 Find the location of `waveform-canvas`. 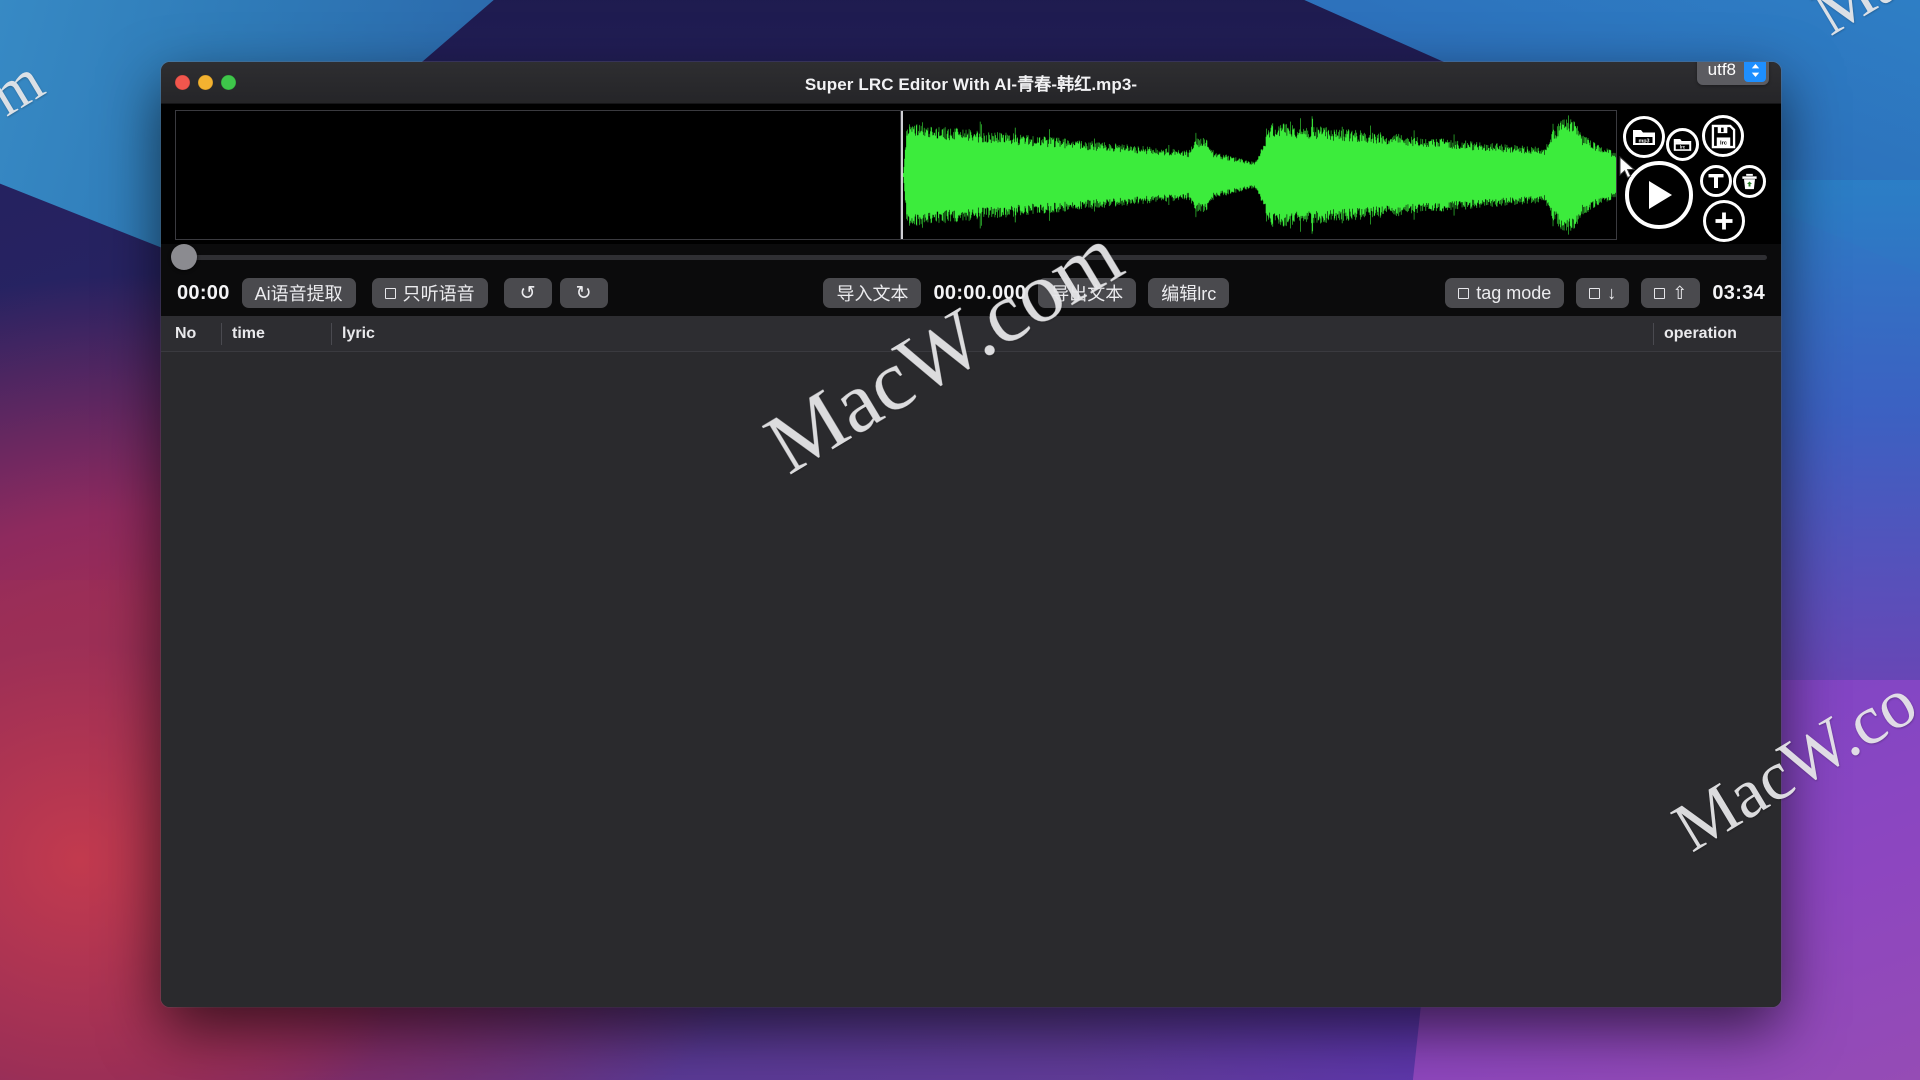

waveform-canvas is located at coordinates (1259, 175).